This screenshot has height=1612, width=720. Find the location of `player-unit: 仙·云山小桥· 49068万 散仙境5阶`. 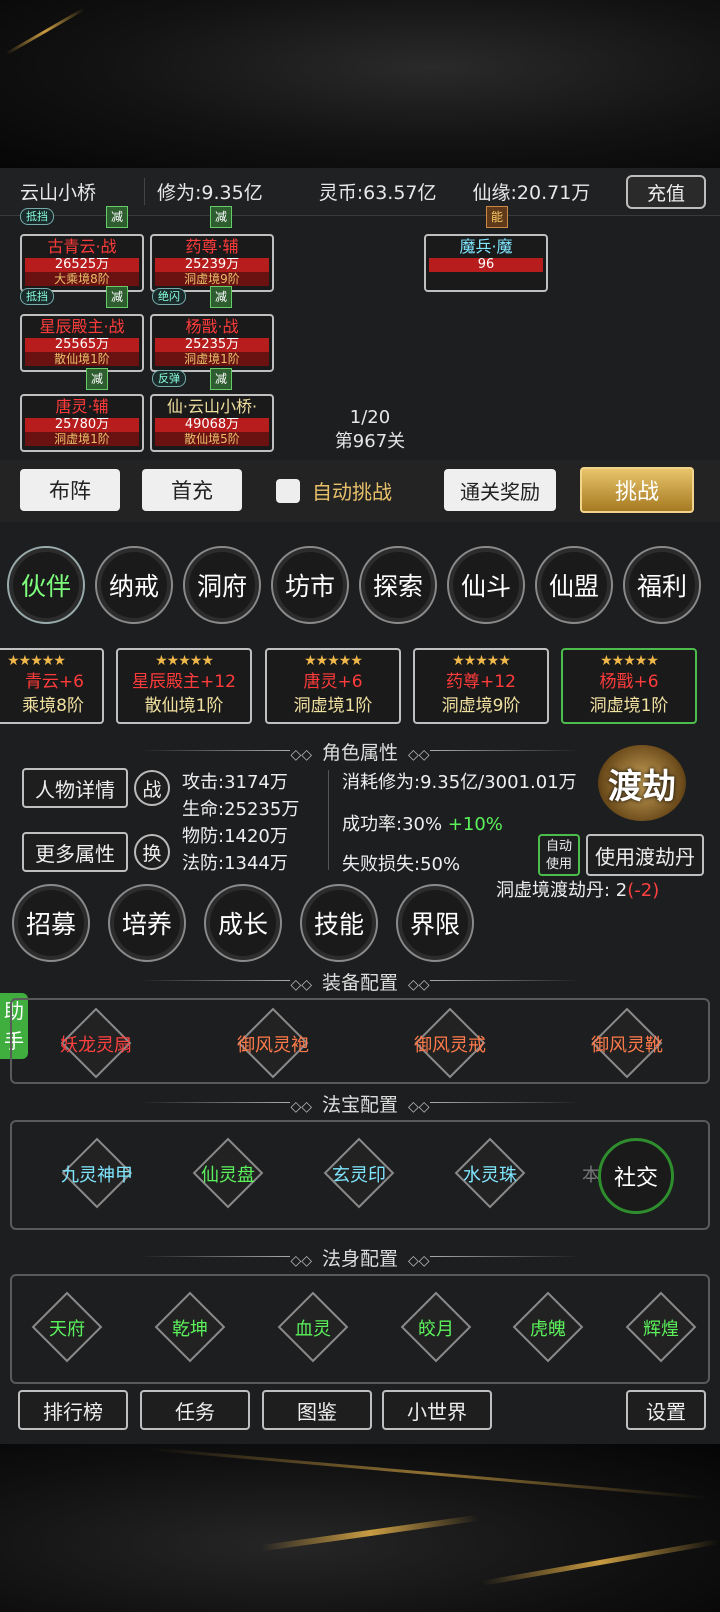

player-unit: 仙·云山小桥· 49068万 散仙境5阶 is located at coordinates (212, 423).